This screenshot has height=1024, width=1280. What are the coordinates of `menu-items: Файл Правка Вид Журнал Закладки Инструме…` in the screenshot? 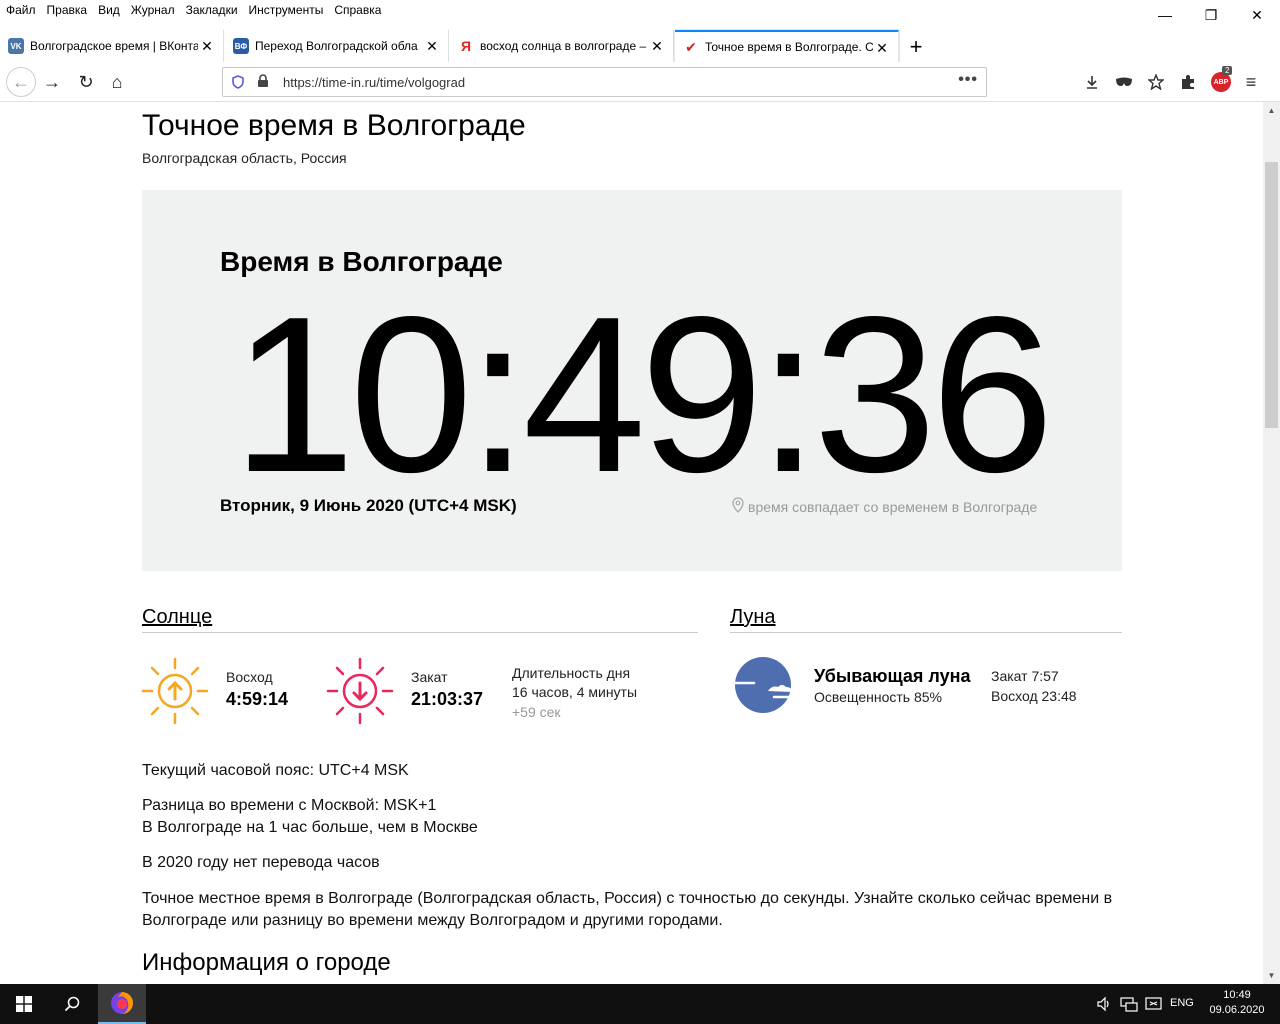 It's located at (199, 10).